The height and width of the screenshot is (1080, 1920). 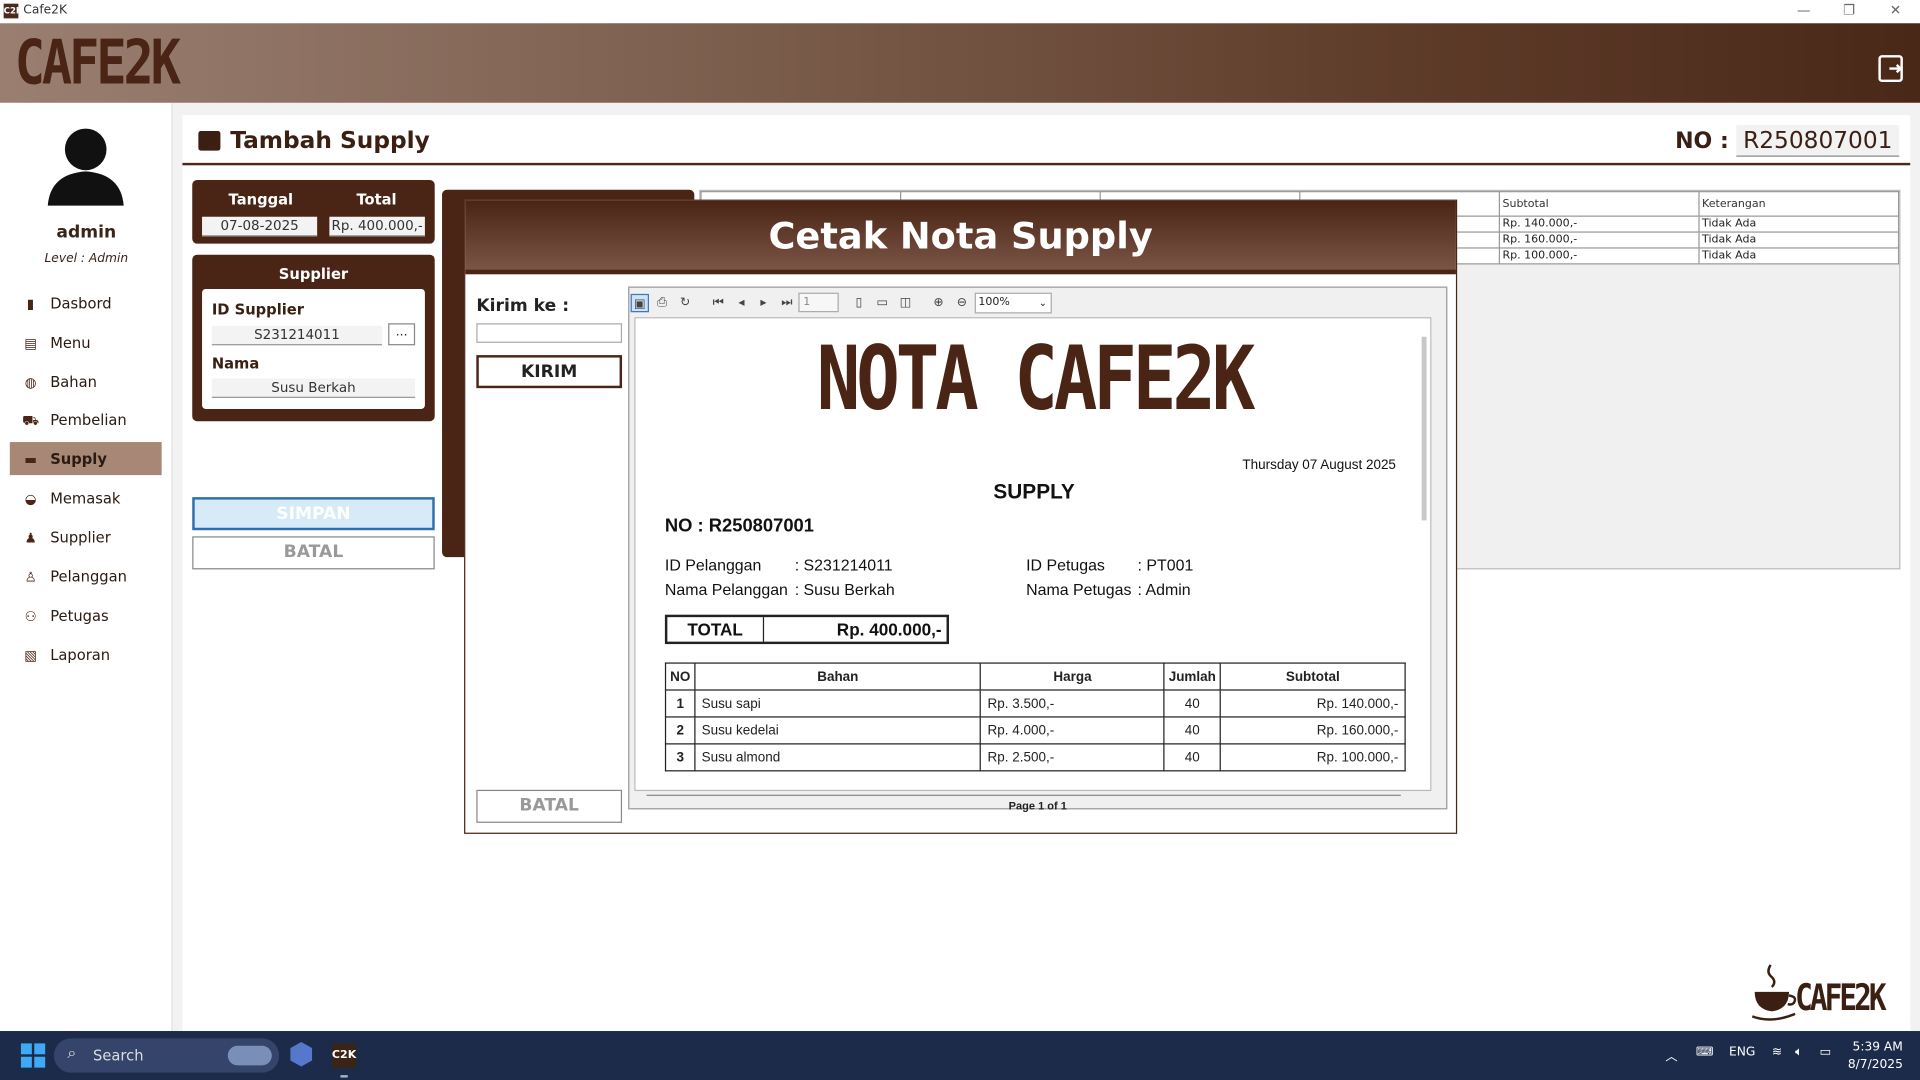 I want to click on kirim-input, so click(x=549, y=333).